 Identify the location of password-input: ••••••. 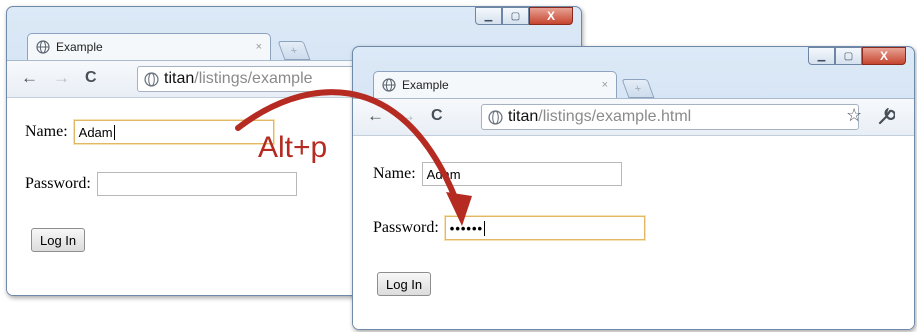
(544, 228).